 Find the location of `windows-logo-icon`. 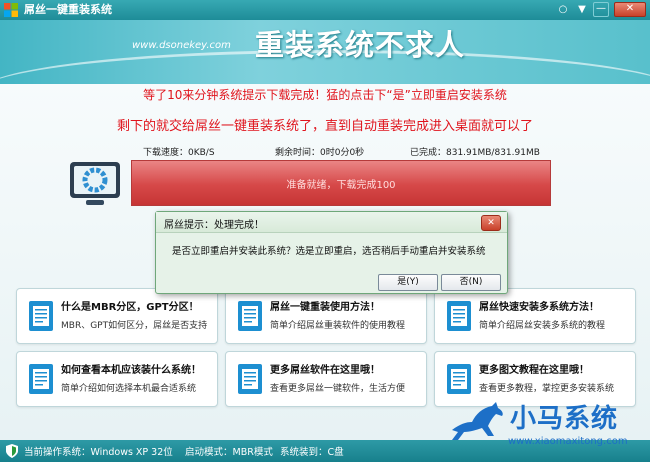

windows-logo-icon is located at coordinates (11, 10).